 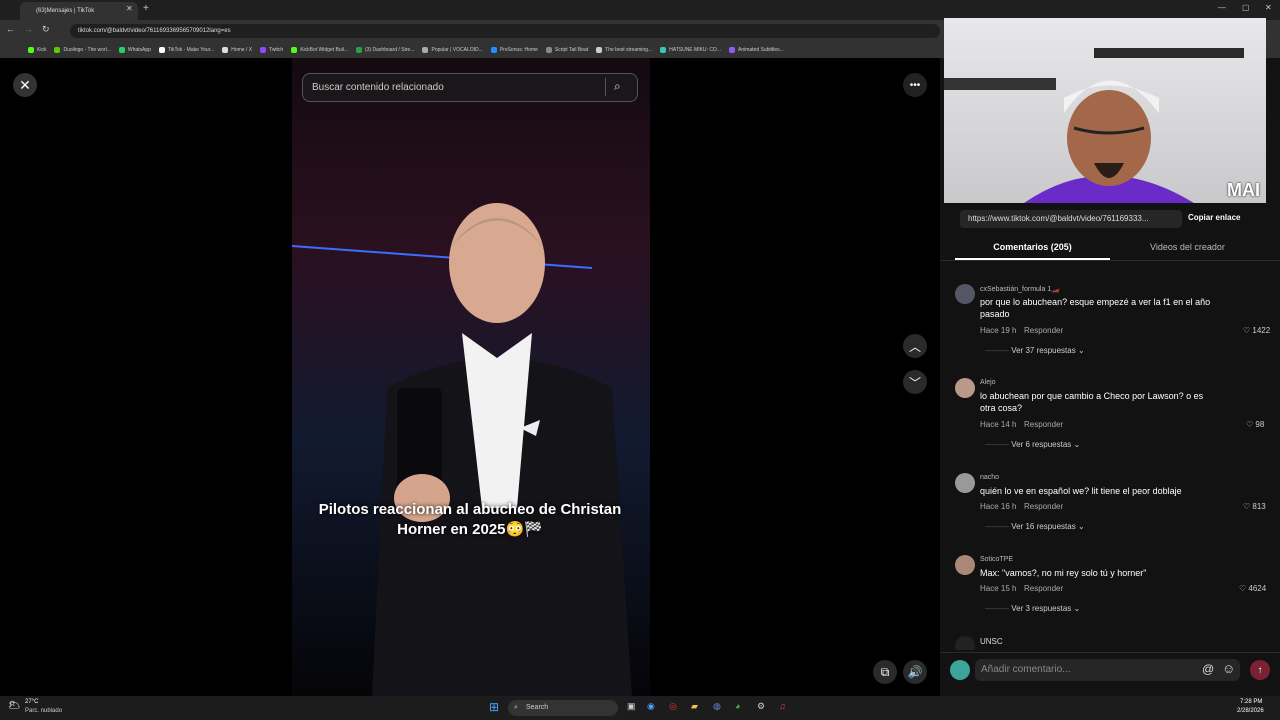 I want to click on more-options-icon: •••, so click(x=915, y=85).